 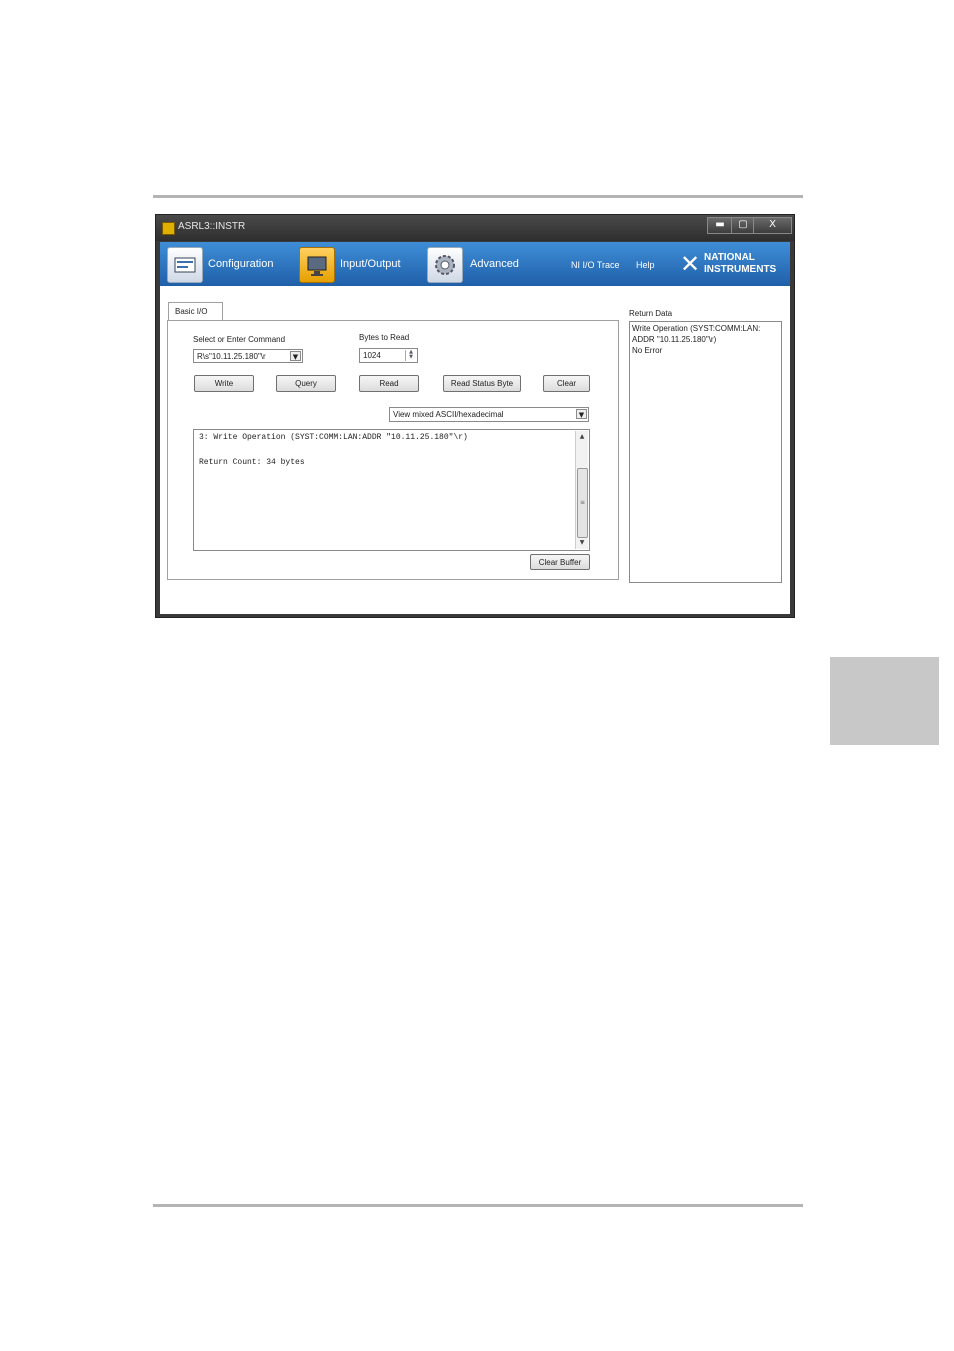 I want to click on title-bar: ASRL3::INSTR ▬ ▢ X, so click(x=475, y=228).